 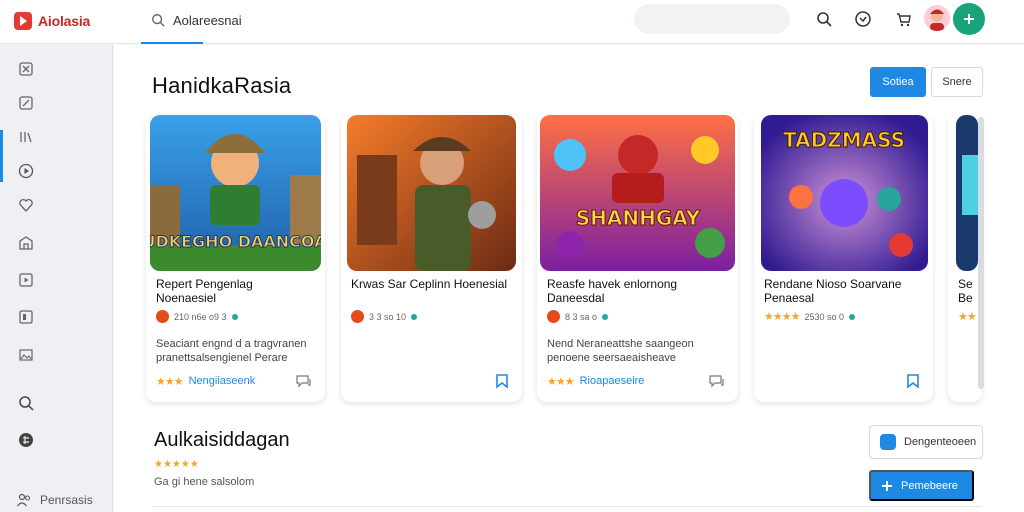 I want to click on section-rating-stars: ★★★★★, so click(x=176, y=464).